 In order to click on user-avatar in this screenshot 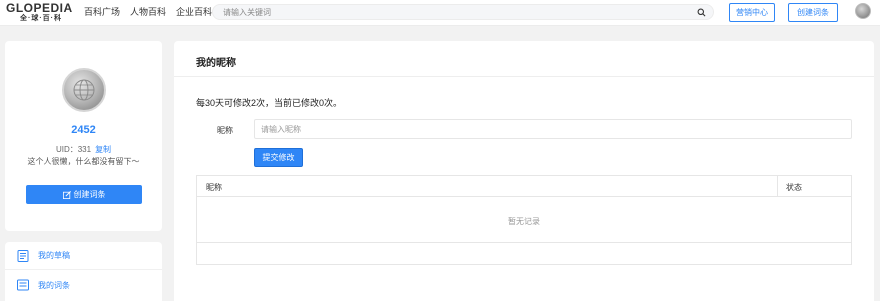, I will do `click(863, 11)`.